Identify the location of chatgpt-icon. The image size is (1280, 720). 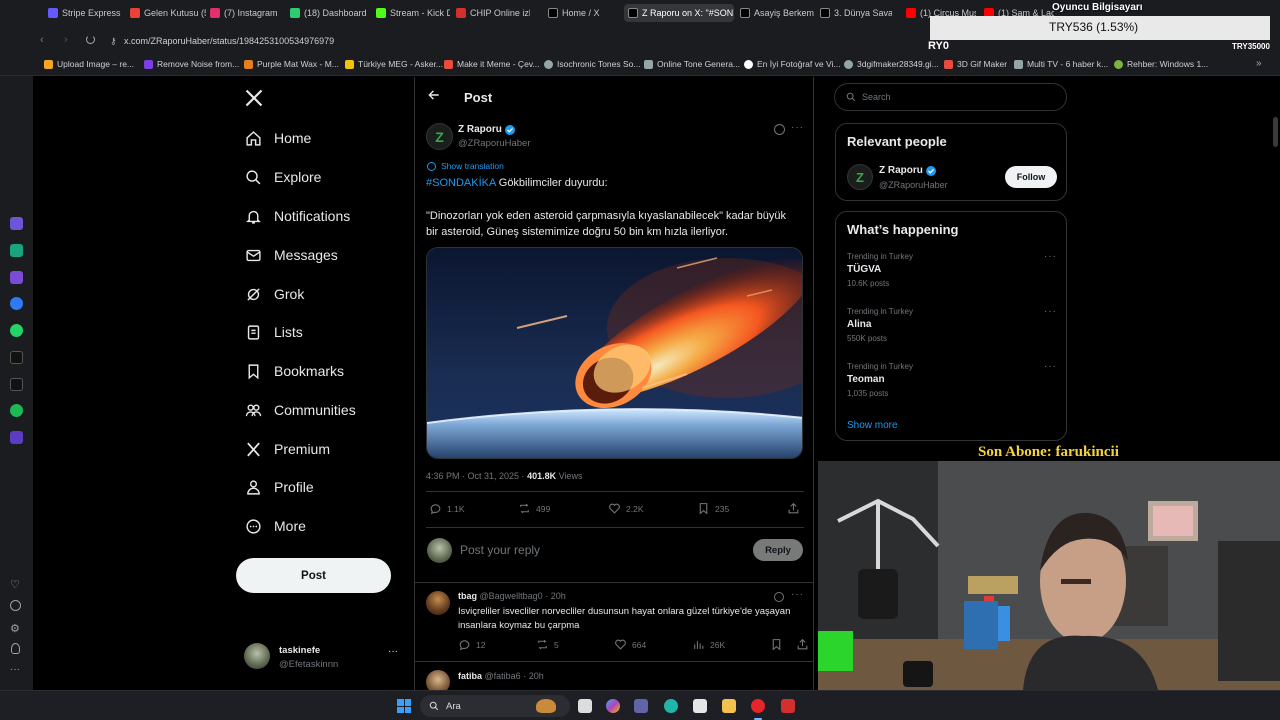
(16, 250).